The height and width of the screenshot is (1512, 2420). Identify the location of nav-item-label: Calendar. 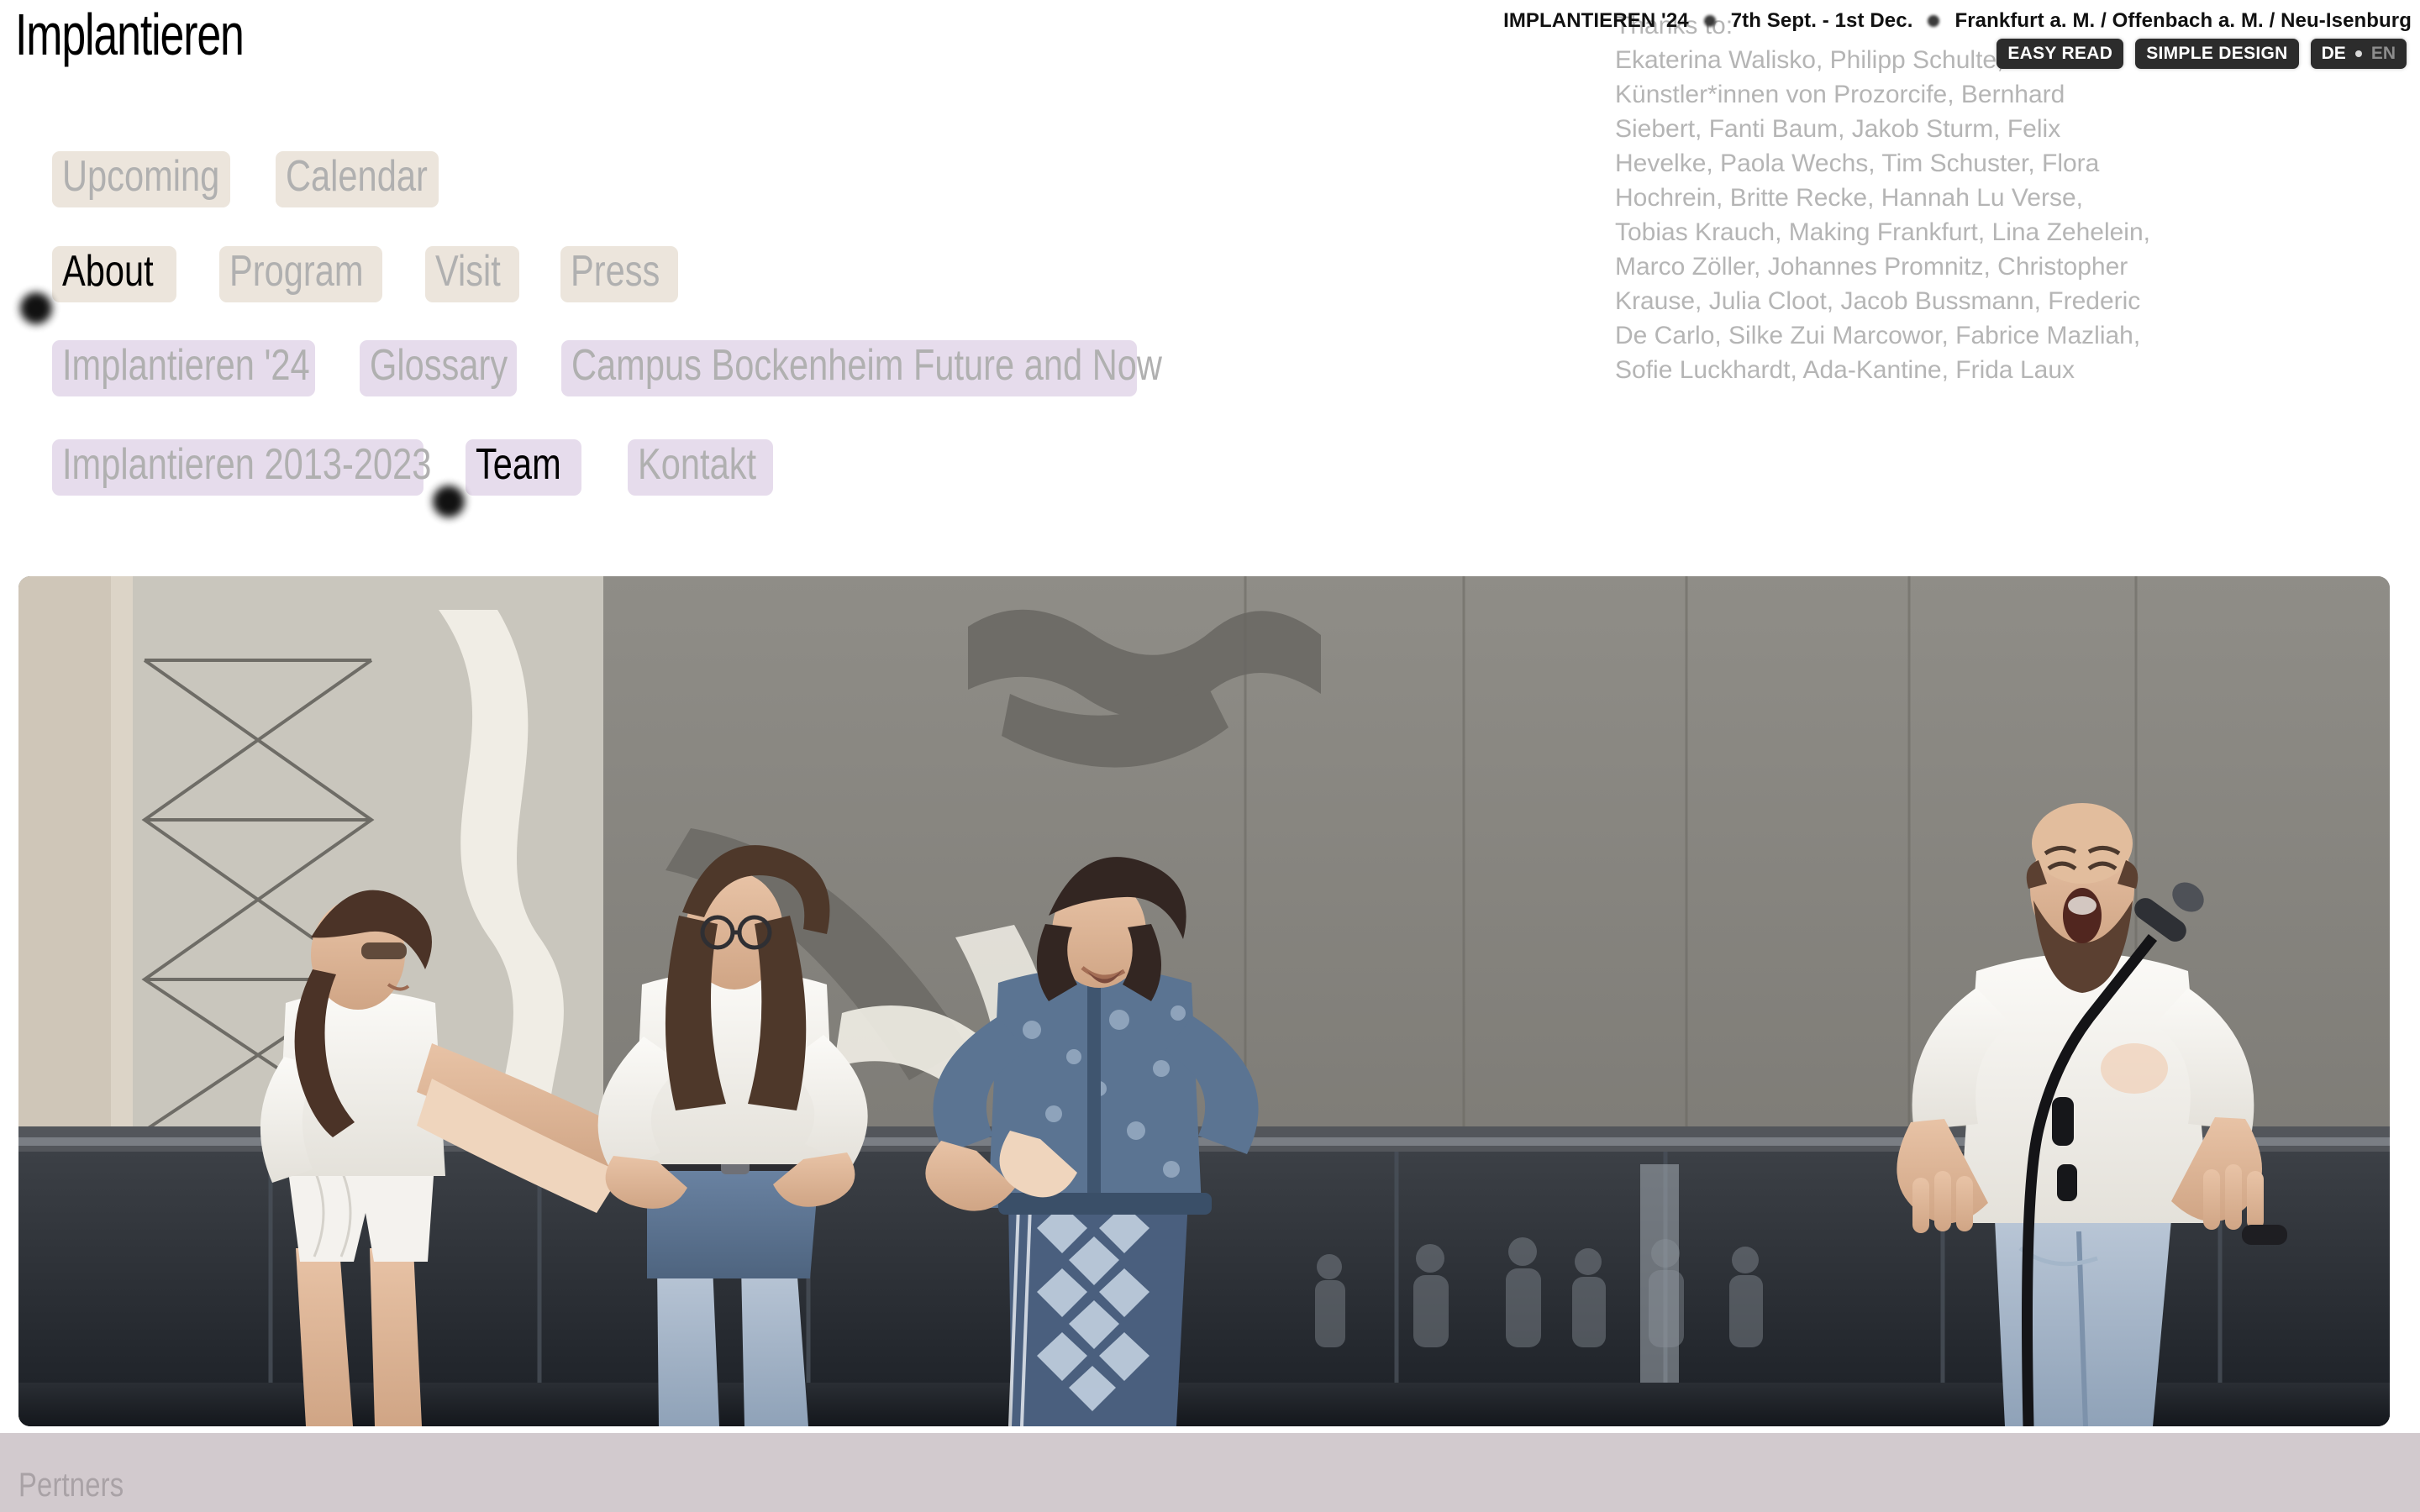
(357, 176).